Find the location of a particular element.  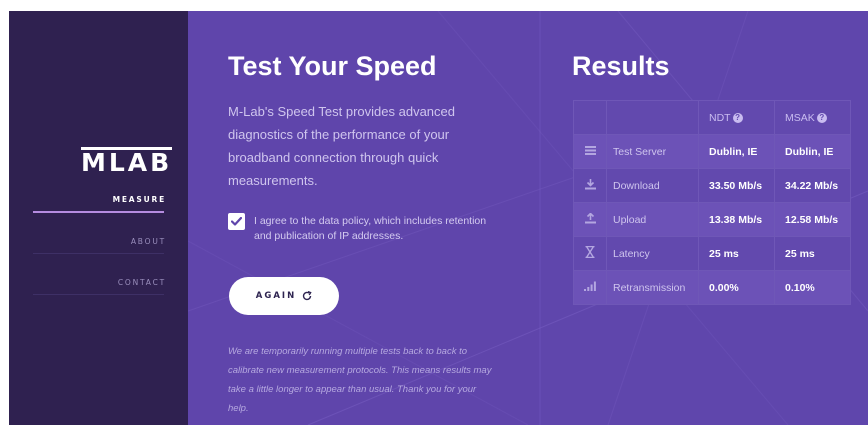

mlab-logo: MLAB is located at coordinates (127, 162).